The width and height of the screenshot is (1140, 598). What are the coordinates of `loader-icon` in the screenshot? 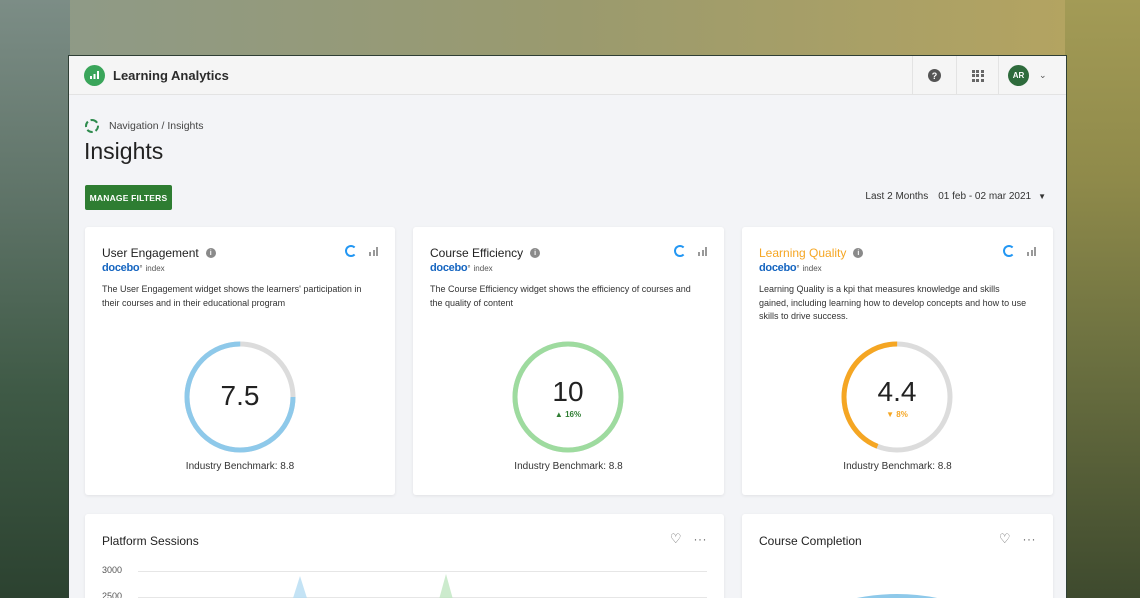 It's located at (92, 126).